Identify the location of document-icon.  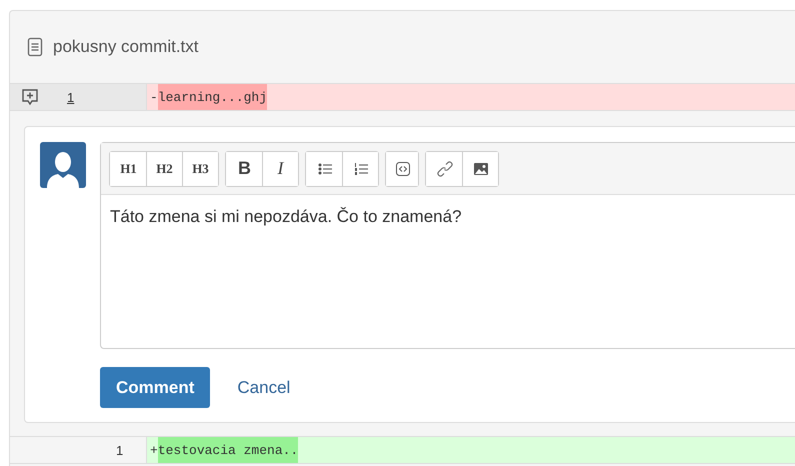
(35, 47).